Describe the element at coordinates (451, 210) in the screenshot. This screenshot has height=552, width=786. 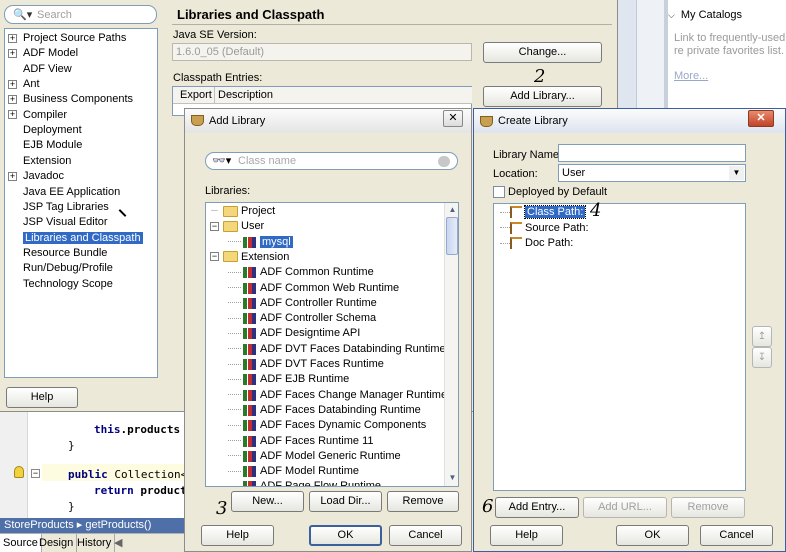
I see `scroll-up-icon: ▲` at that location.